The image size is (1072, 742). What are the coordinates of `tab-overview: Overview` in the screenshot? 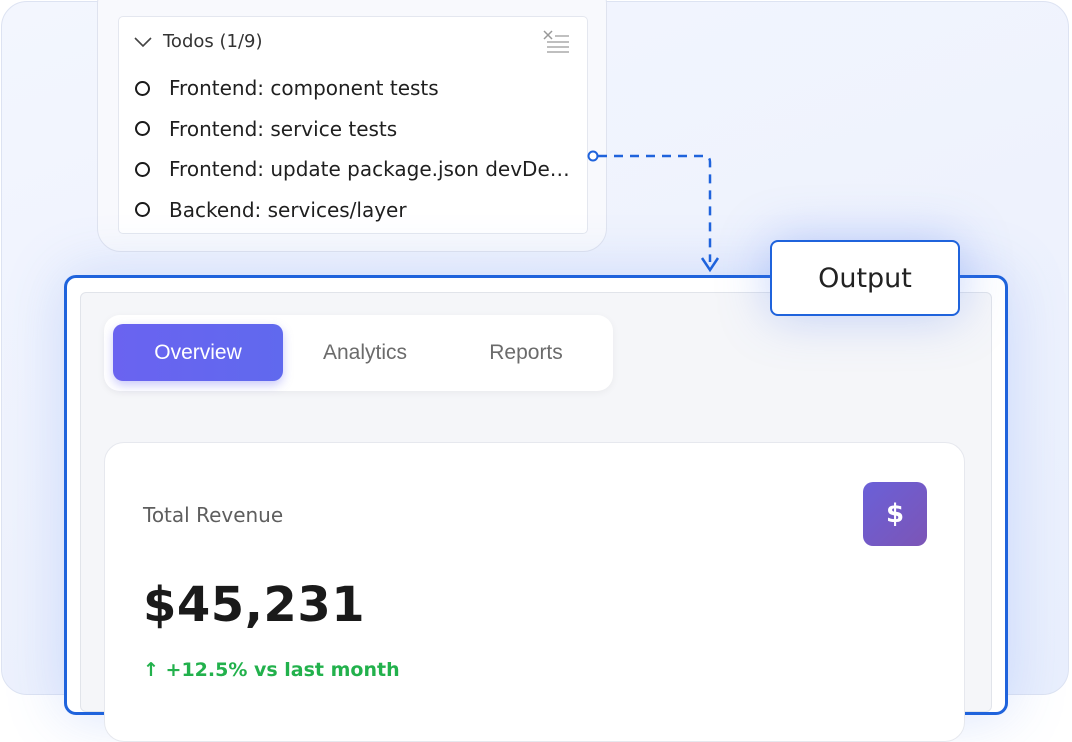 It's located at (198, 352).